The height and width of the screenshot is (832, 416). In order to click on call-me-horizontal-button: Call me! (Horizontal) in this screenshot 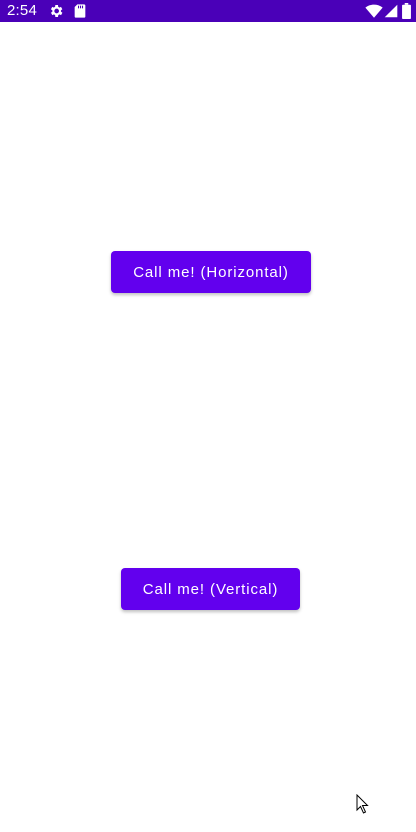, I will do `click(211, 272)`.